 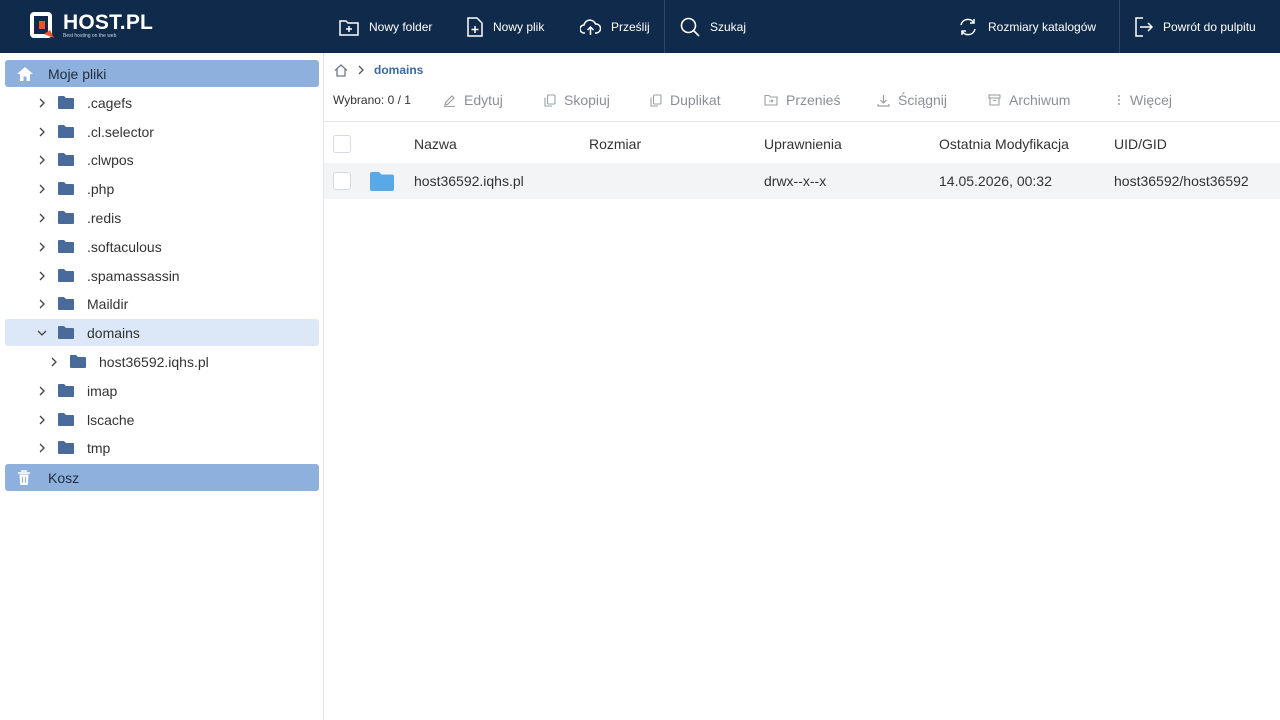 I want to click on tree-item-label: .php, so click(x=101, y=188).